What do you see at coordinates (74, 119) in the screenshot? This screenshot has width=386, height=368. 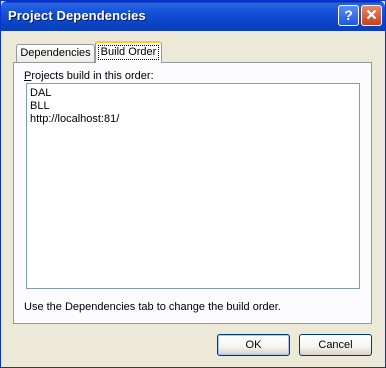 I see `list-item-localhost: http://localhost:81/` at bounding box center [74, 119].